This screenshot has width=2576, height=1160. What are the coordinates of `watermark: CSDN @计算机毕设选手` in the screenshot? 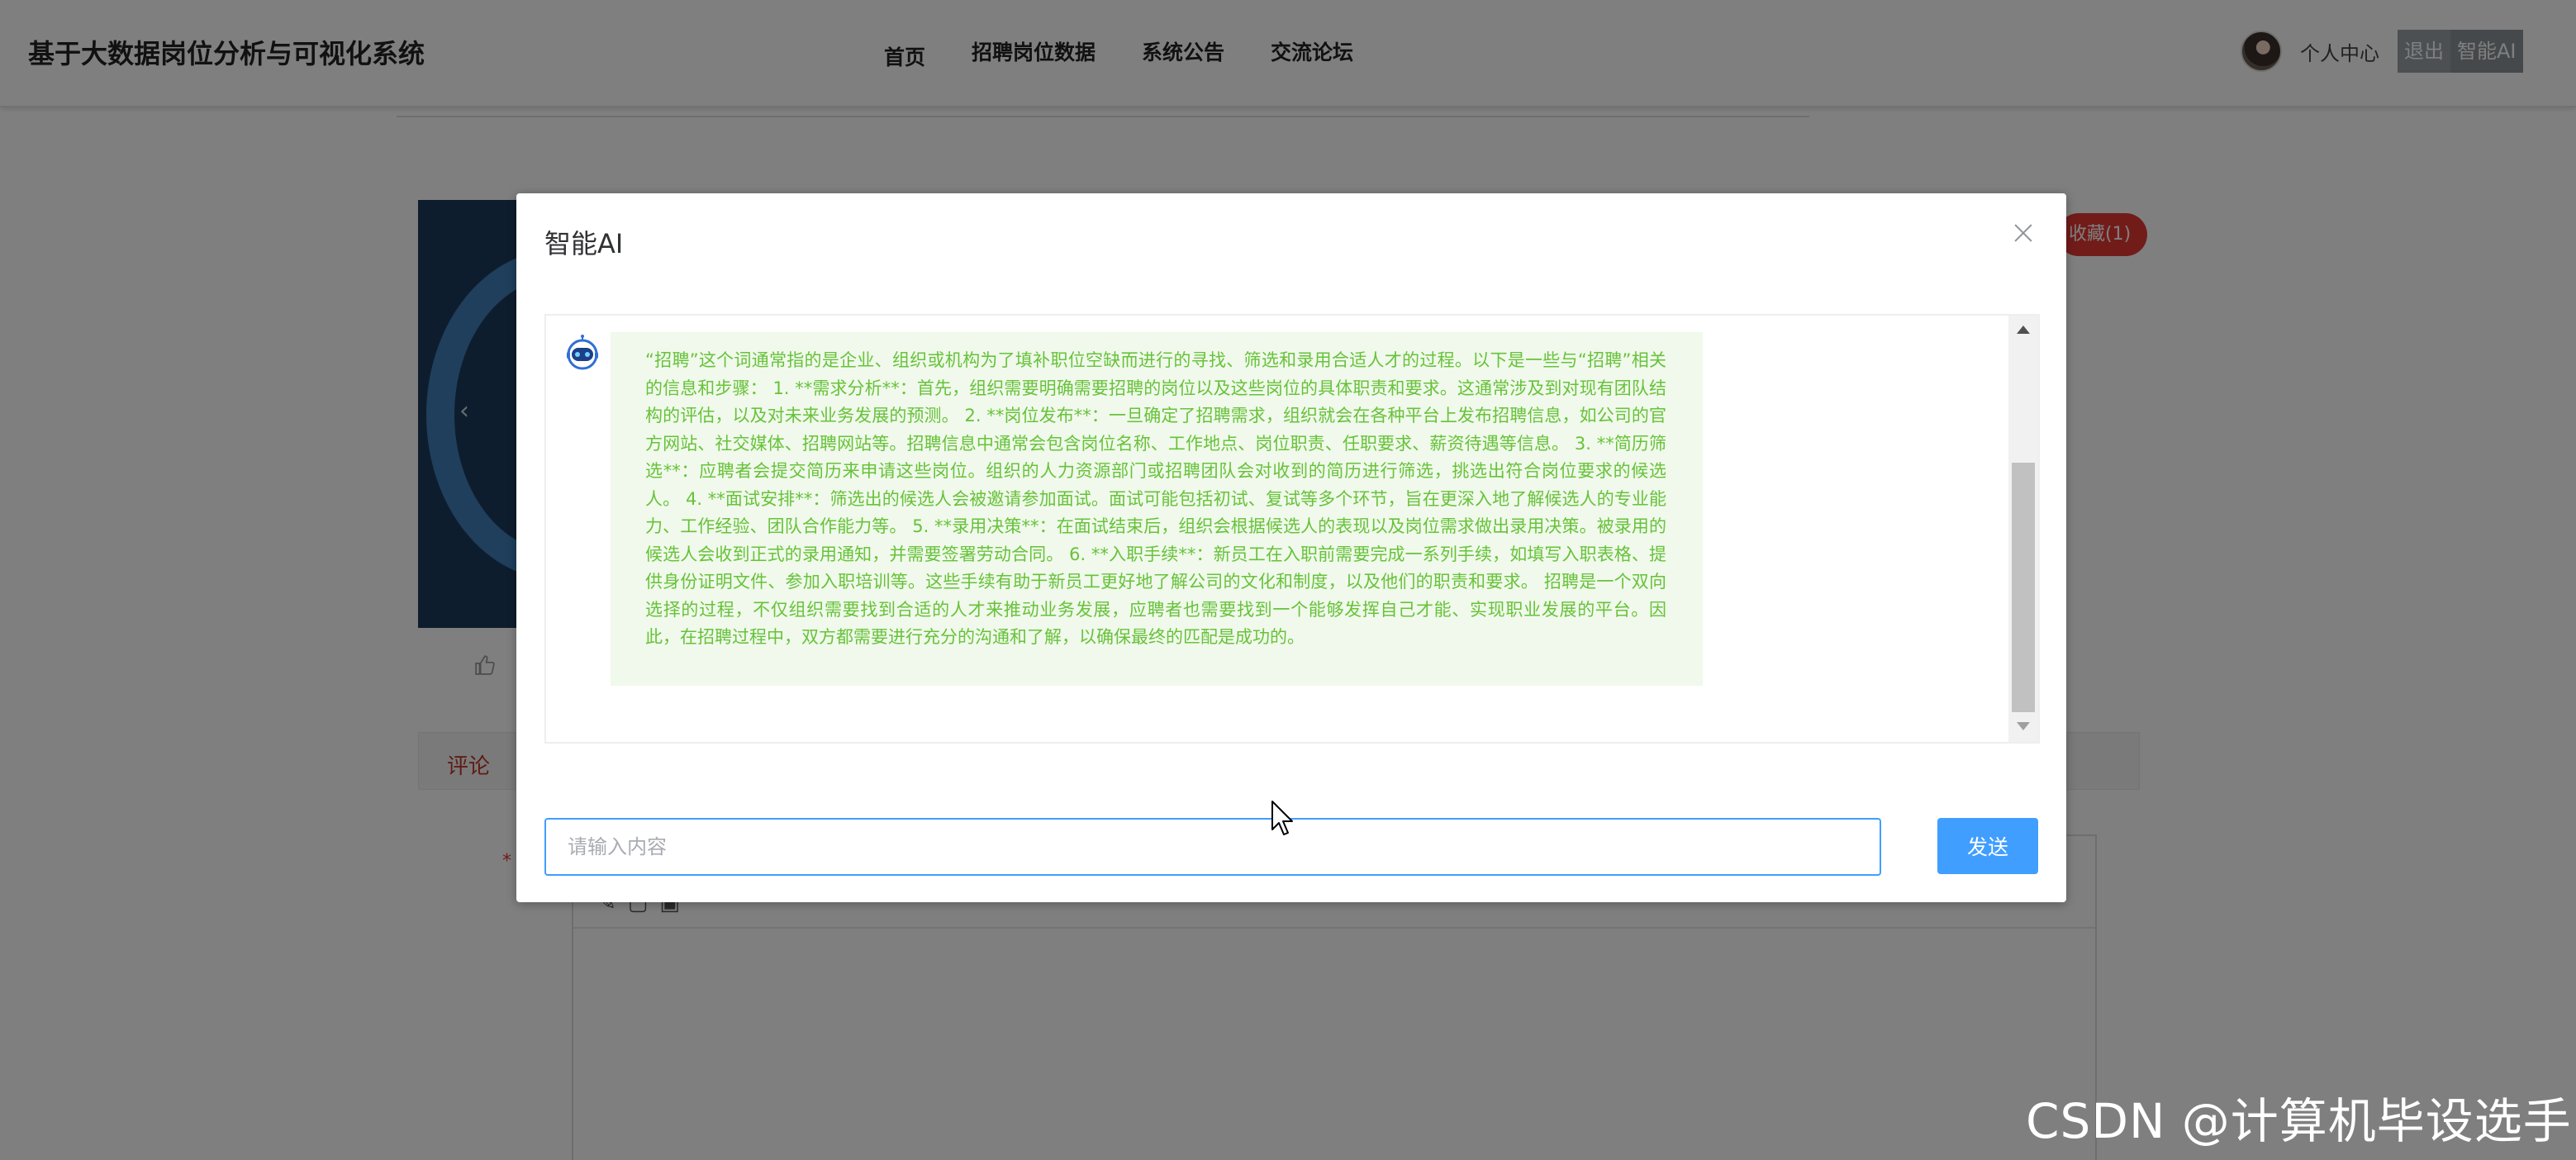 It's located at (2299, 1121).